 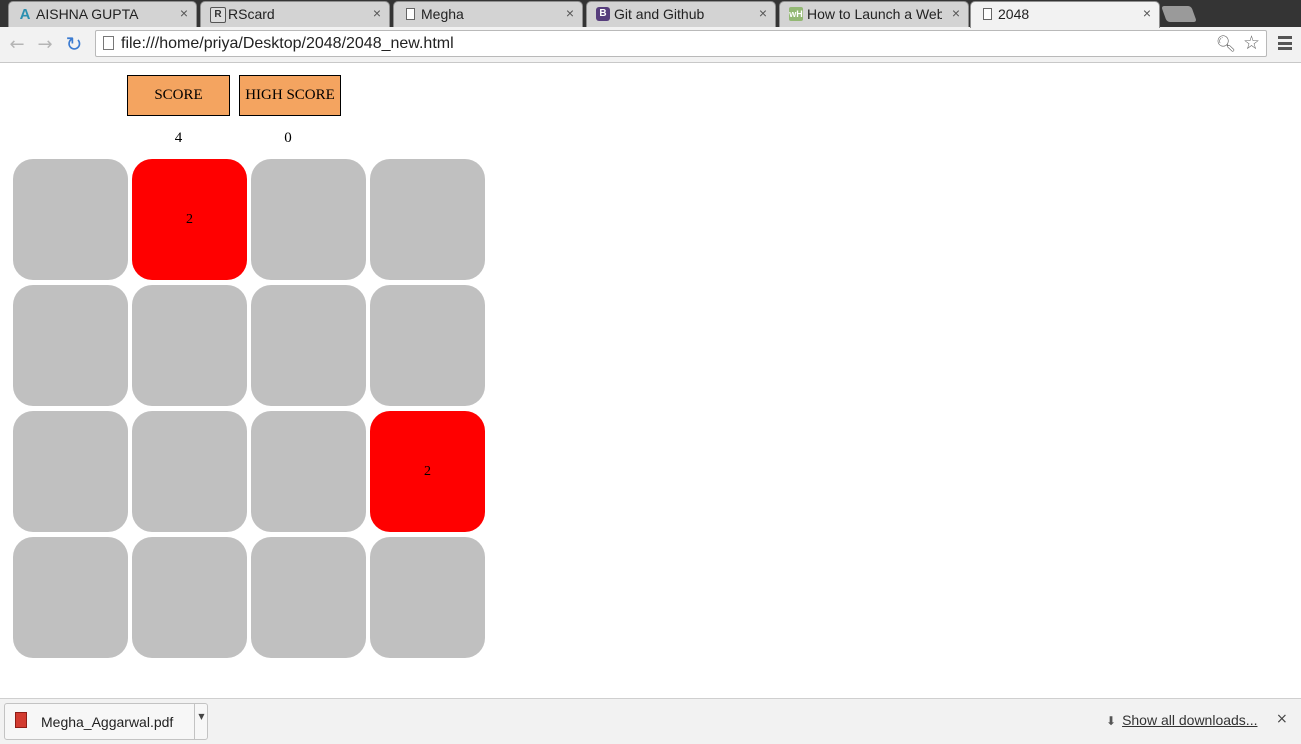 I want to click on menu-icon, so click(x=1285, y=43).